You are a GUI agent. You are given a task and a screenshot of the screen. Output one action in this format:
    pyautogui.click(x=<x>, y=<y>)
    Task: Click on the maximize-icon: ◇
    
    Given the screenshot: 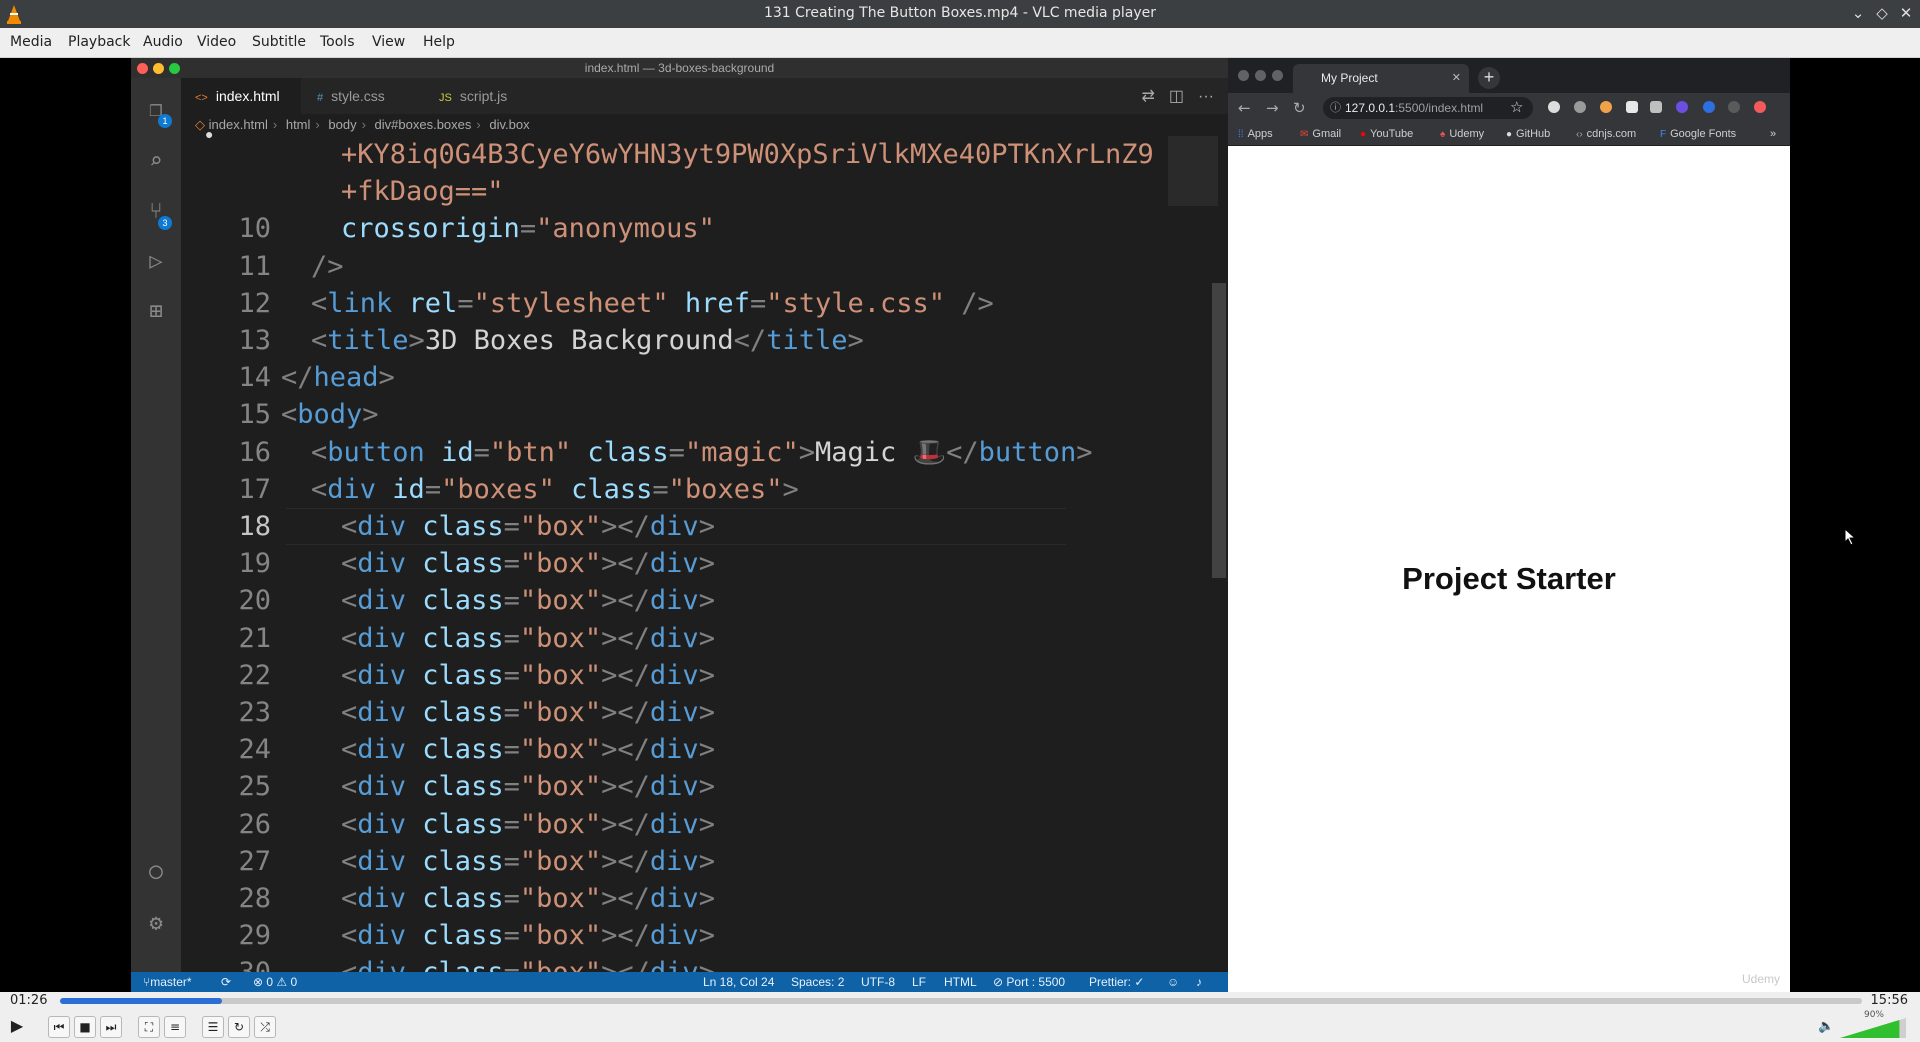 What is the action you would take?
    pyautogui.click(x=1882, y=13)
    